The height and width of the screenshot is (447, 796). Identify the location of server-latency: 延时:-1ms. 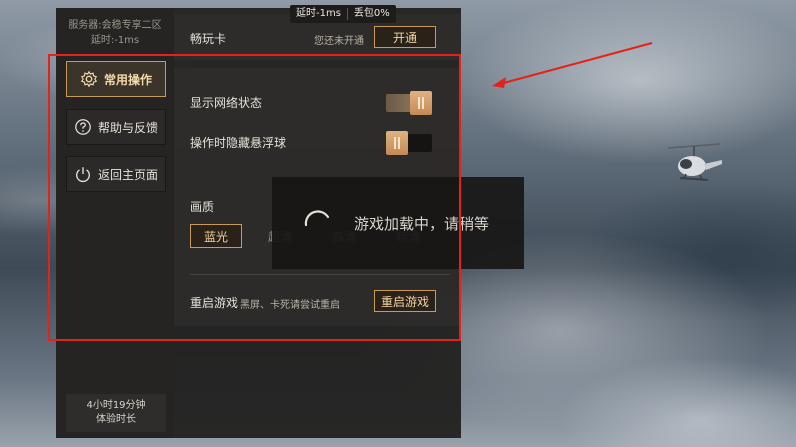
(115, 40).